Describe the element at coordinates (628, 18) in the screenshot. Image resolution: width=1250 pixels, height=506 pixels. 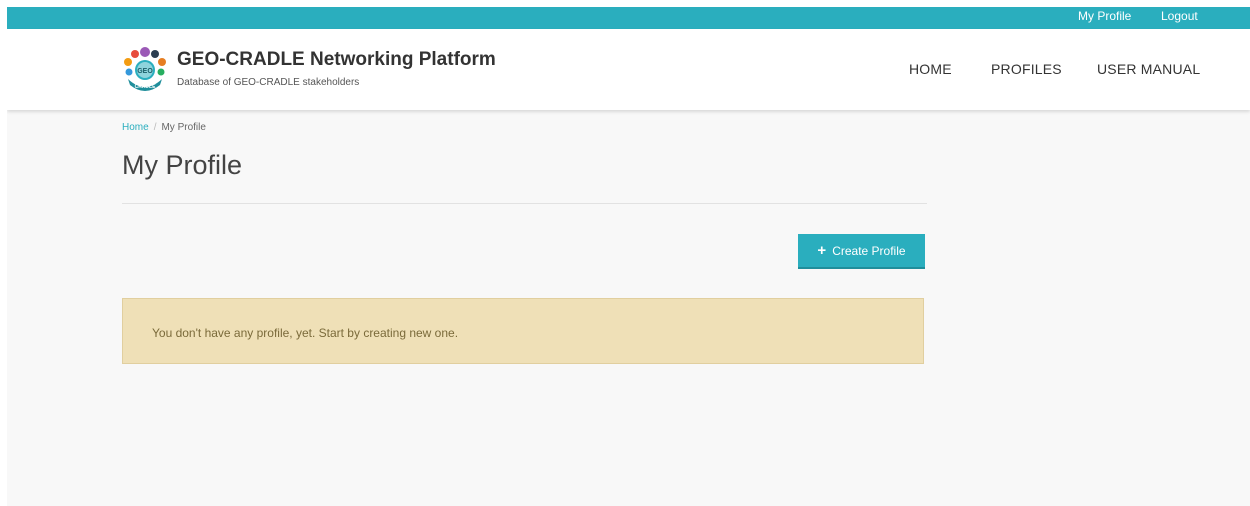
I see `top-utility-bar: My Profile Logout` at that location.